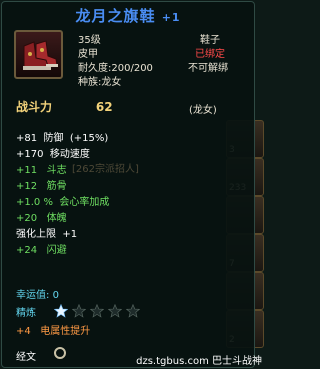  I want to click on refine-bonus-name: 电属性提升, so click(65, 331).